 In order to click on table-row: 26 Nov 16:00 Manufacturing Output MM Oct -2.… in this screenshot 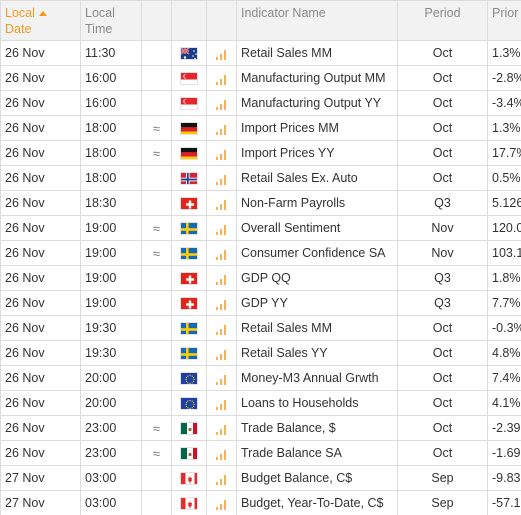, I will do `click(260, 78)`.